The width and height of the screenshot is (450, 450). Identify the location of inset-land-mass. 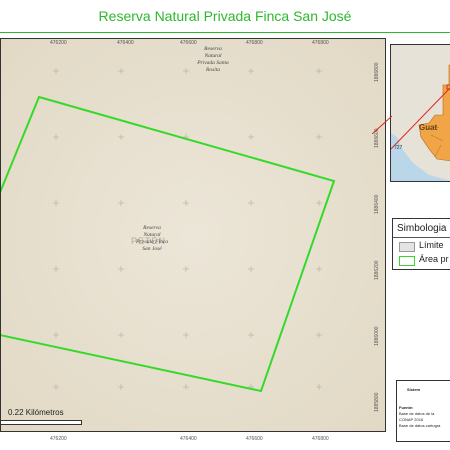
(420, 113).